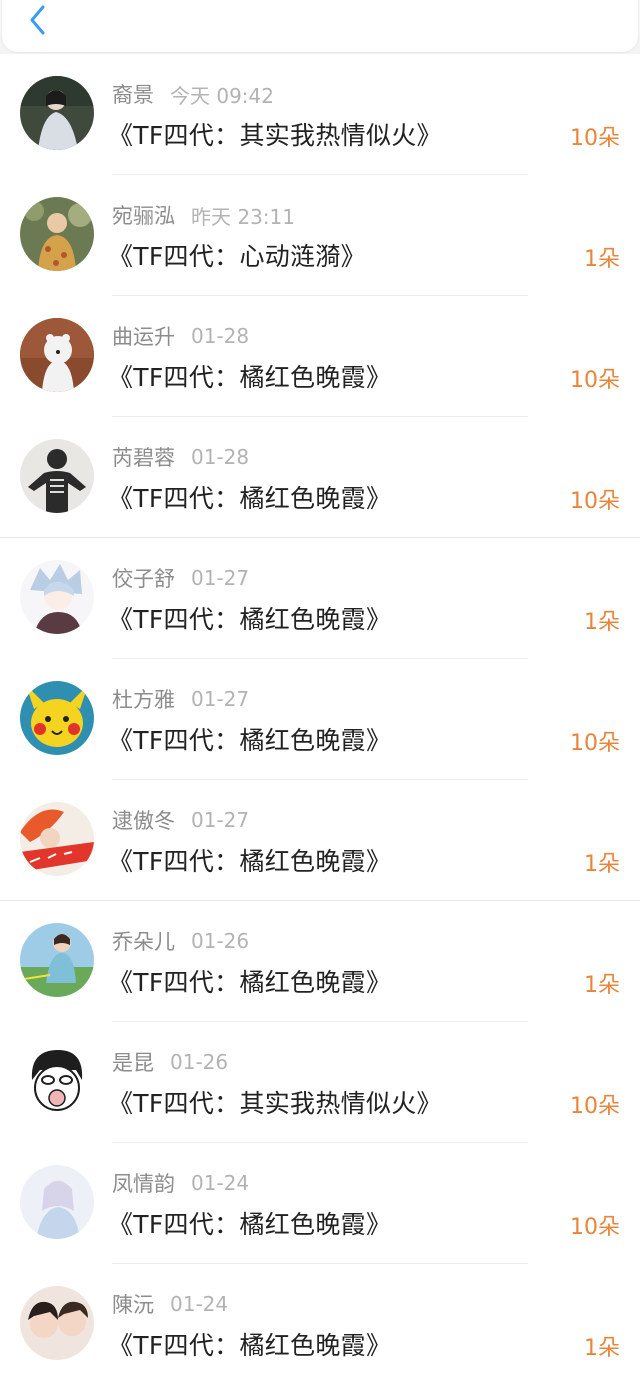 The width and height of the screenshot is (640, 1385). I want to click on sender-line: 宛骊泓 昨天 23:11, so click(203, 215).